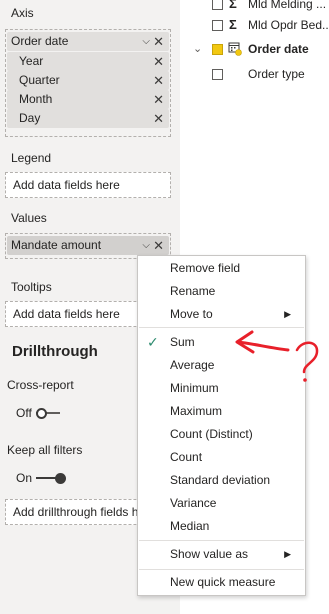  What do you see at coordinates (40, 385) in the screenshot?
I see `cross-report-label: Cross-report` at bounding box center [40, 385].